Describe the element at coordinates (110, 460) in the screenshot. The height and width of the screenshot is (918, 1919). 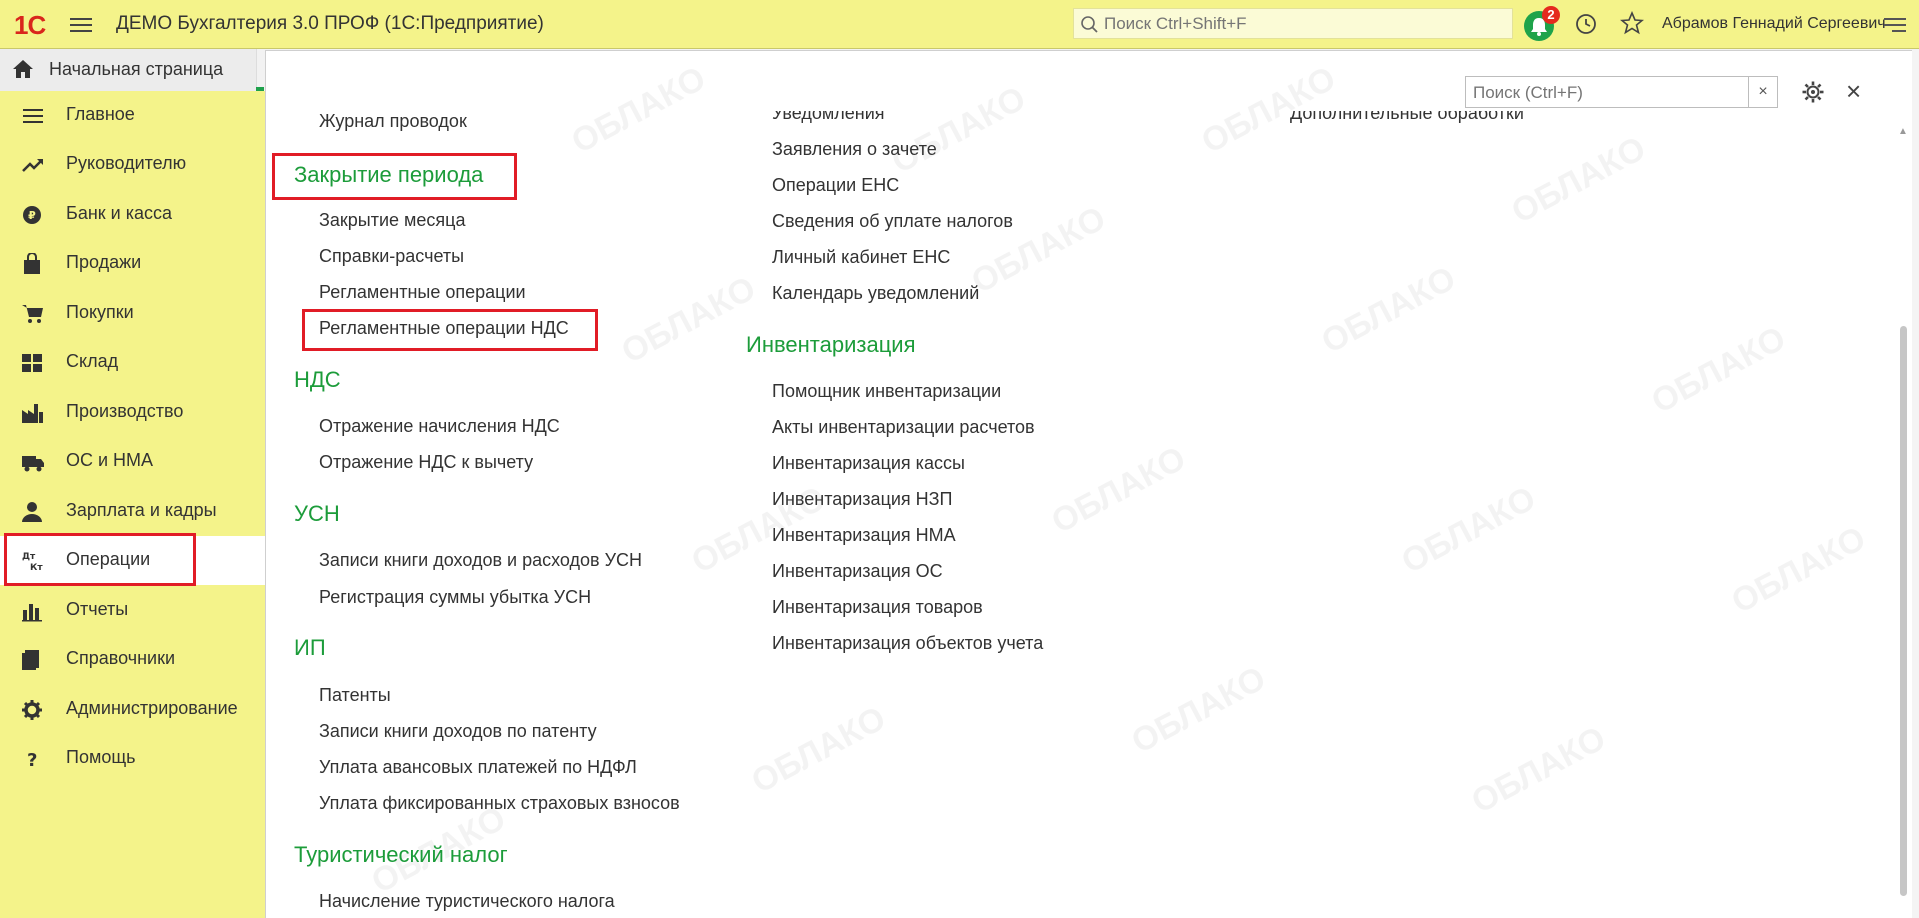
I see `sidebar-item-label: ОС и НМА` at that location.